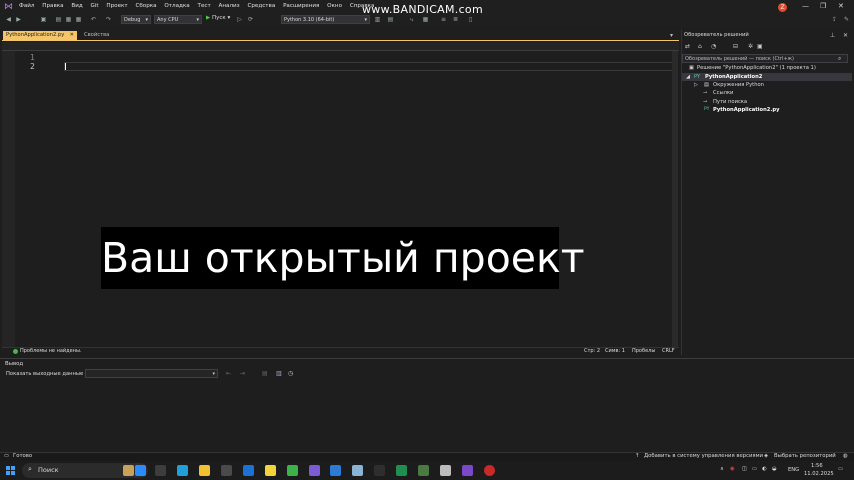 Image resolution: width=854 pixels, height=480 pixels. I want to click on menu-tools: Средства, so click(261, 6).